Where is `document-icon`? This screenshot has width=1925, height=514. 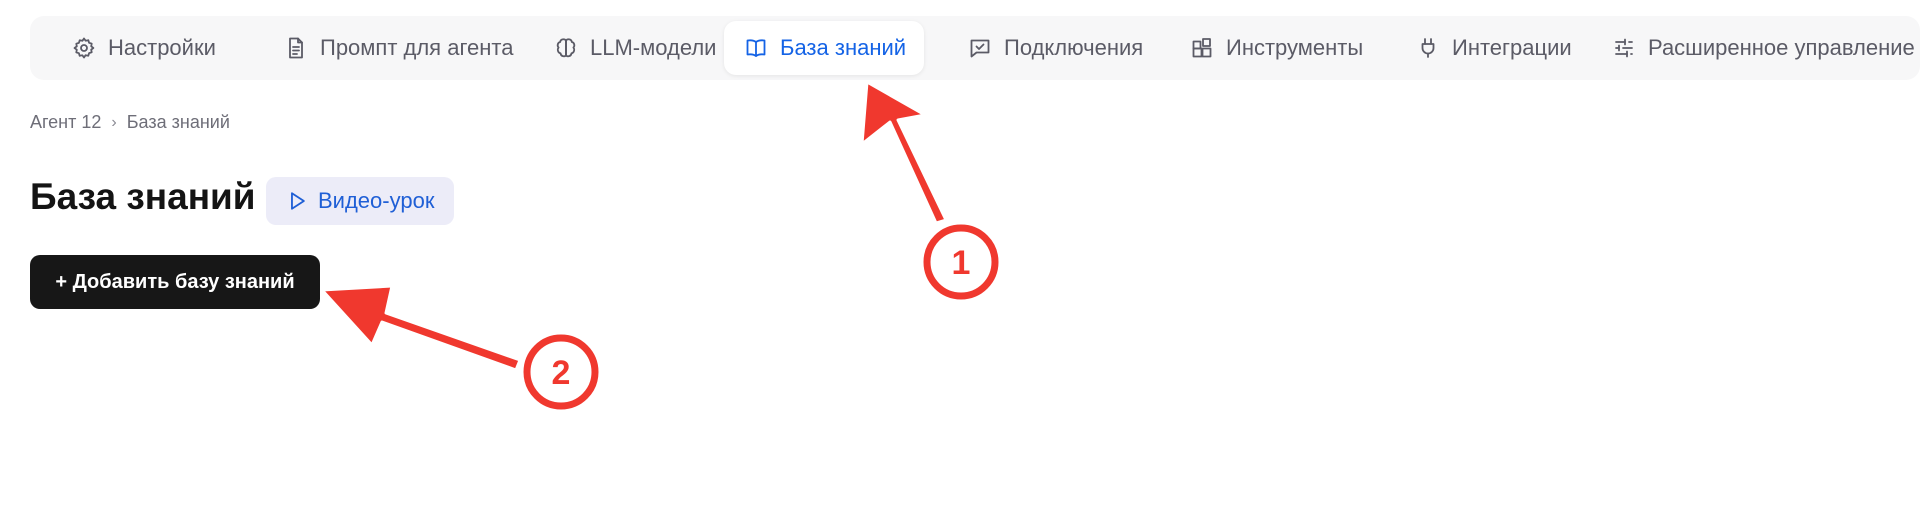
document-icon is located at coordinates (296, 48).